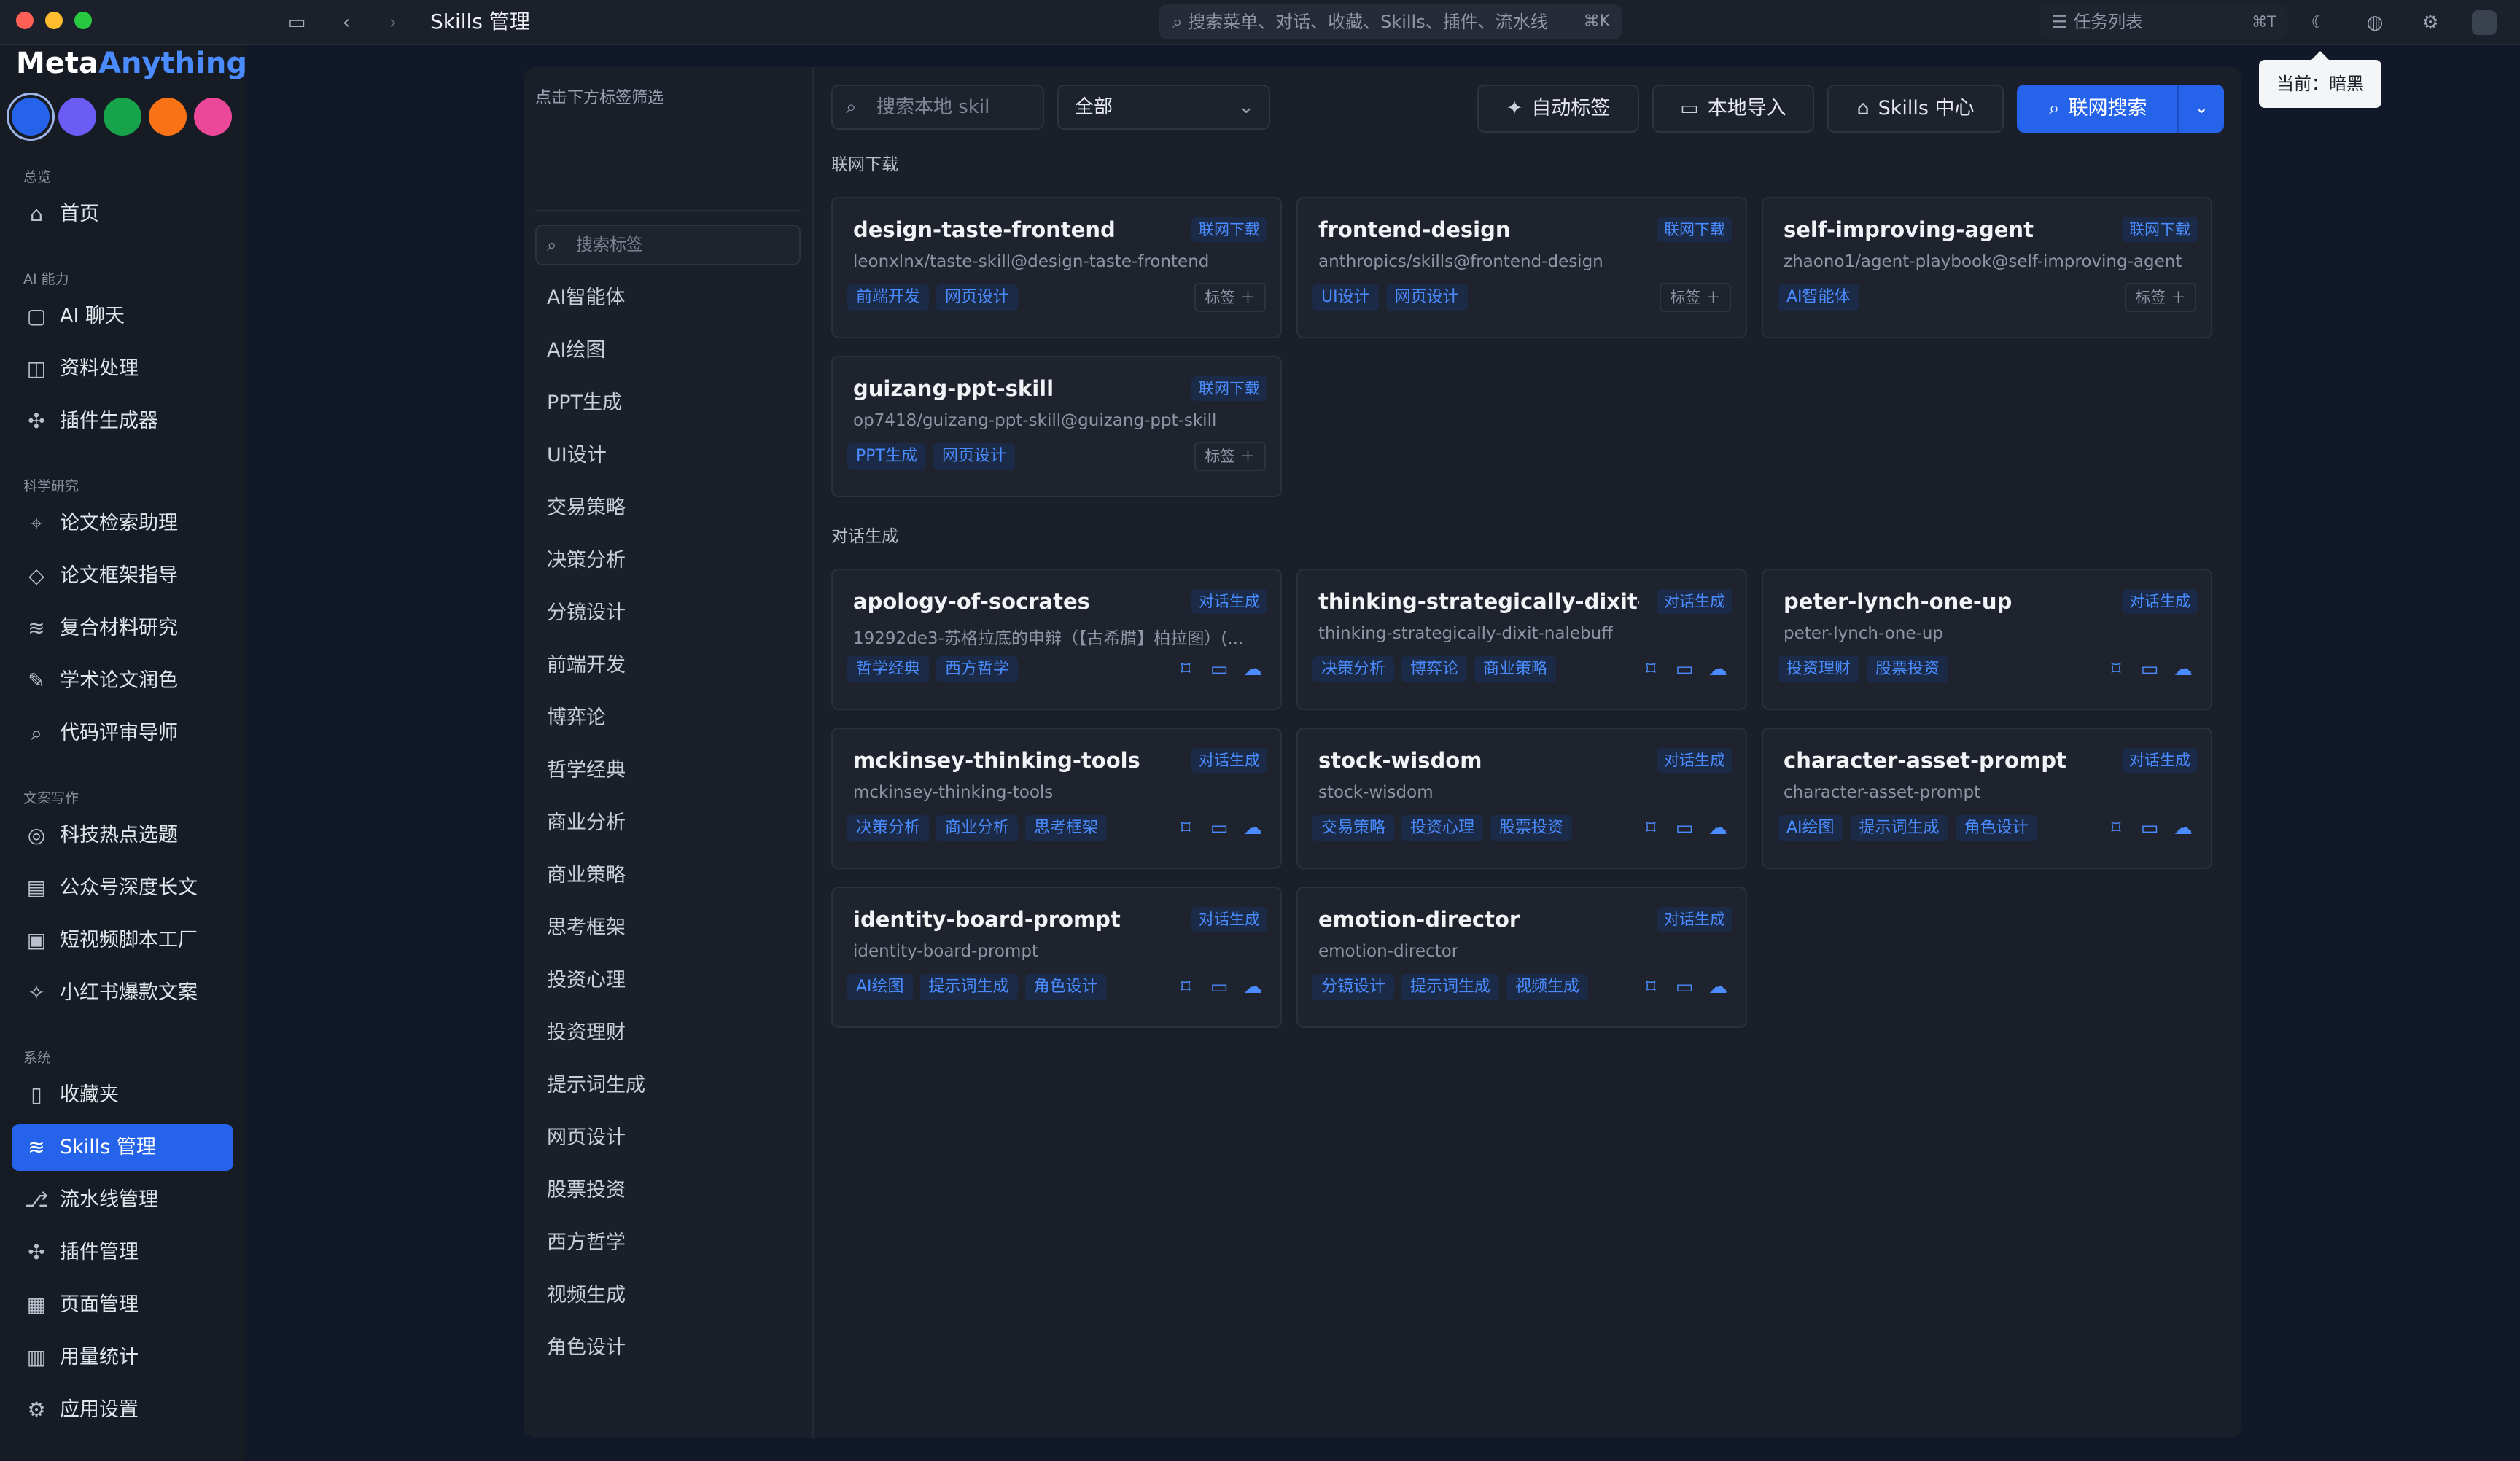 The height and width of the screenshot is (1461, 2520). What do you see at coordinates (25, 20) in the screenshot?
I see `close-window-button` at bounding box center [25, 20].